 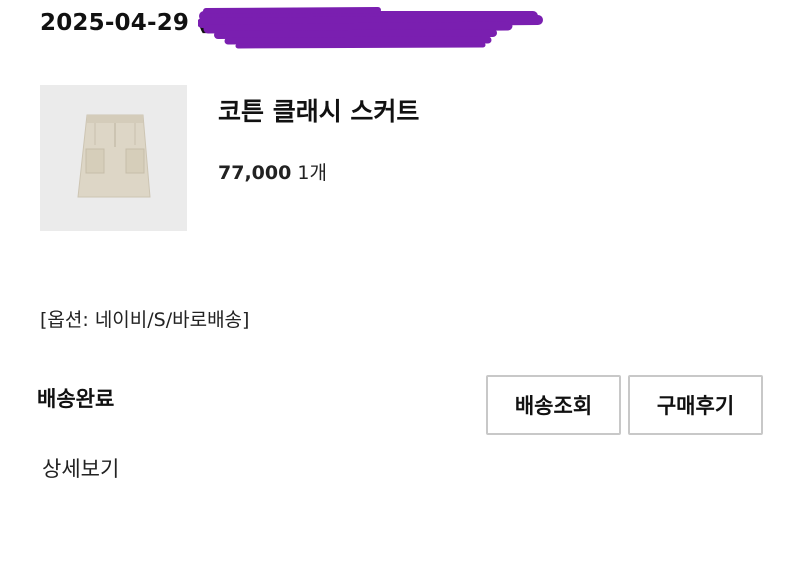 I want to click on product-name: 코튼 클래시 스커트, so click(x=318, y=110).